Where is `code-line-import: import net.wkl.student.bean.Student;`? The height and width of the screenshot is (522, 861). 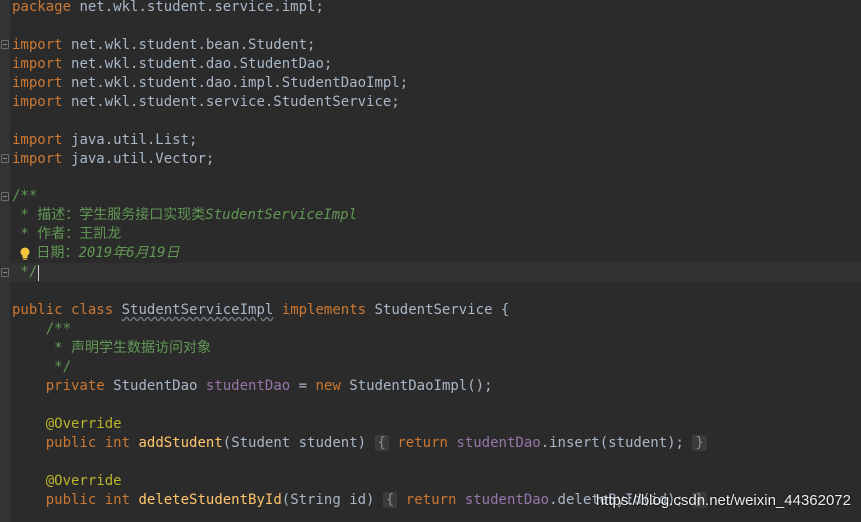 code-line-import: import net.wkl.student.bean.Student; is located at coordinates (163, 45).